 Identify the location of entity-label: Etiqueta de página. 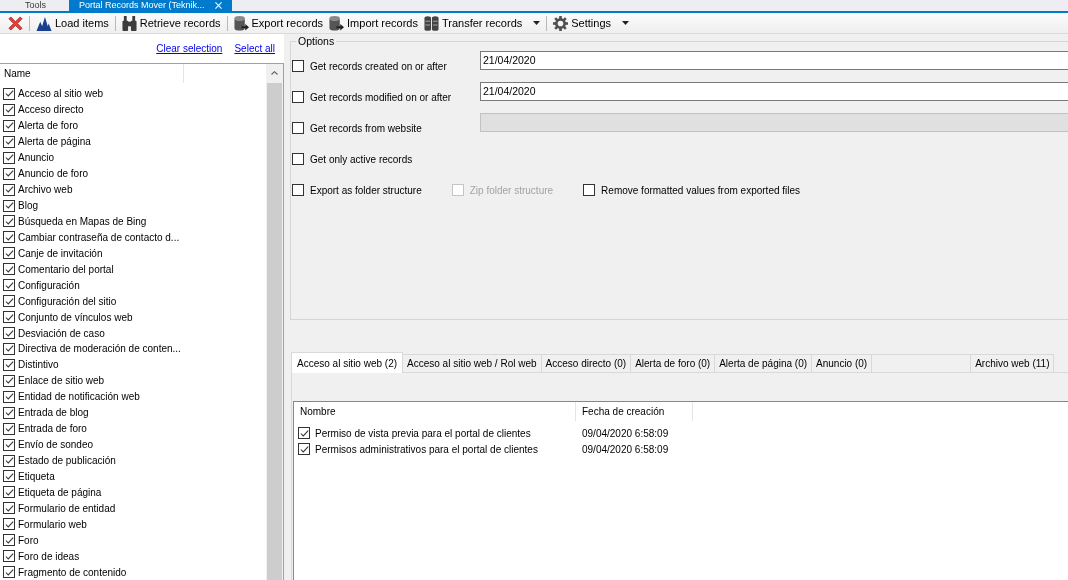
(60, 492).